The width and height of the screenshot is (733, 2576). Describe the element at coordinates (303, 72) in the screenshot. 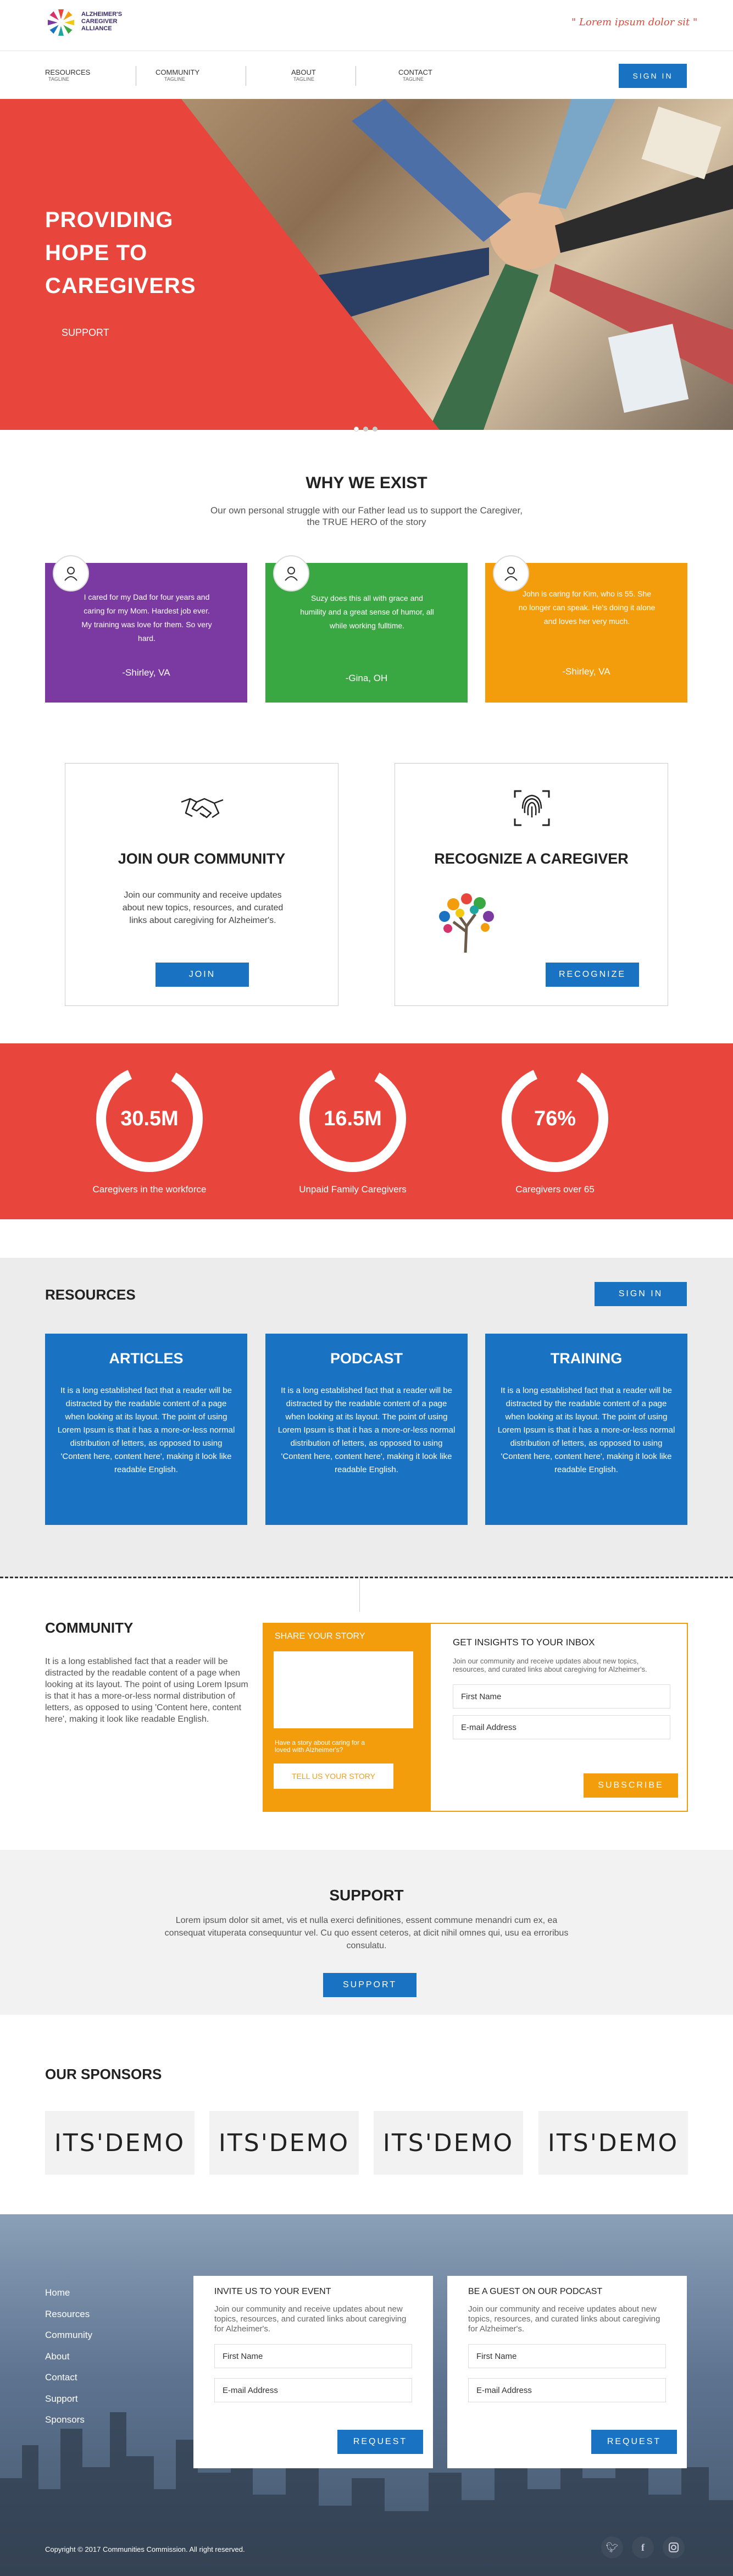

I see `nav-label: ABOUT` at that location.